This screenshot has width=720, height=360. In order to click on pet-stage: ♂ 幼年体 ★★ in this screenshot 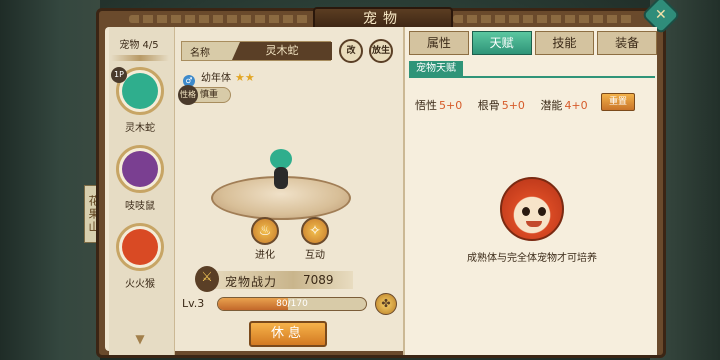, I will do `click(219, 78)`.